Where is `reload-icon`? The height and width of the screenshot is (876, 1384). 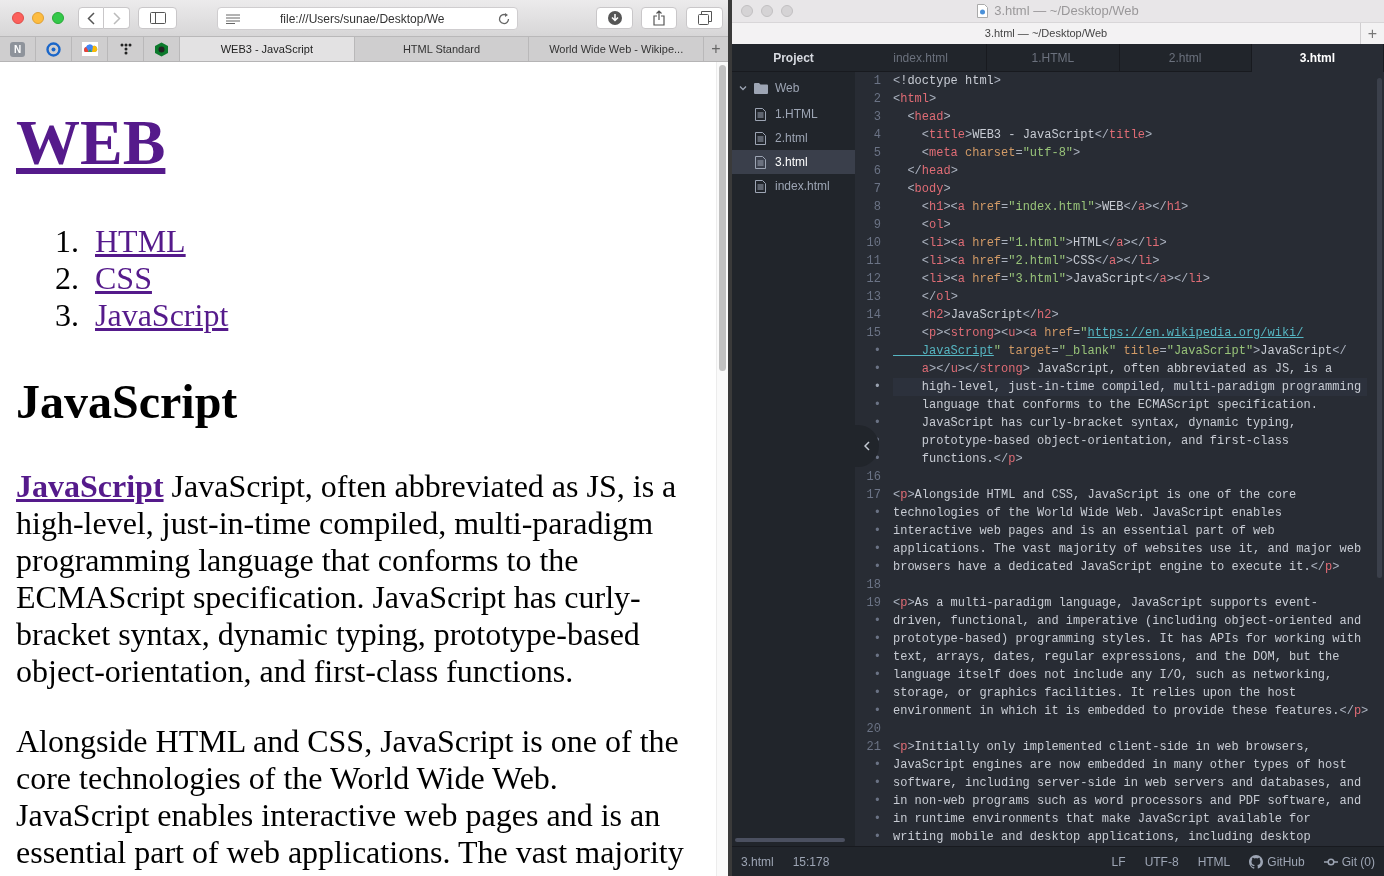 reload-icon is located at coordinates (504, 18).